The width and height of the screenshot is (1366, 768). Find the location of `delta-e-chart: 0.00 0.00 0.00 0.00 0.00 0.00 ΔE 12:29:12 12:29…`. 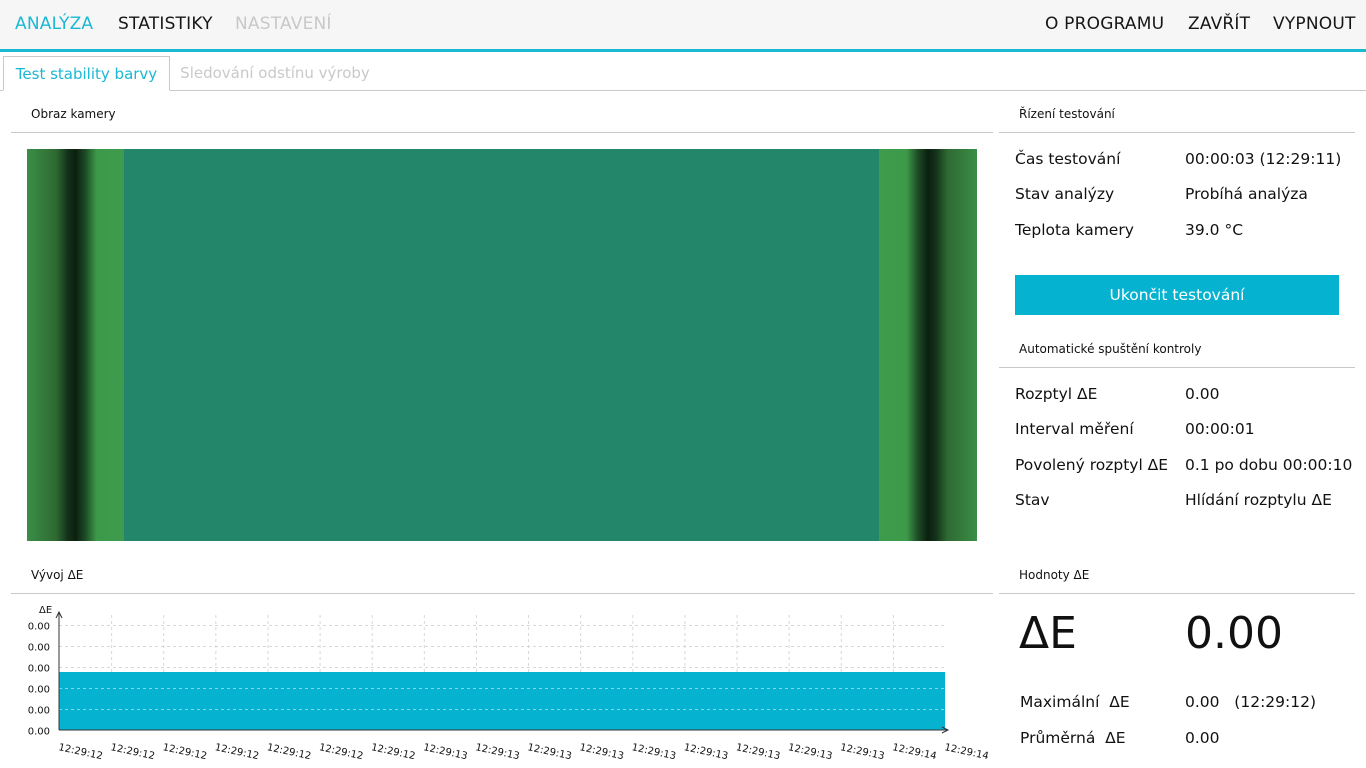

delta-e-chart: 0.00 0.00 0.00 0.00 0.00 0.00 ΔE 12:29:12 12:29… is located at coordinates (509, 683).